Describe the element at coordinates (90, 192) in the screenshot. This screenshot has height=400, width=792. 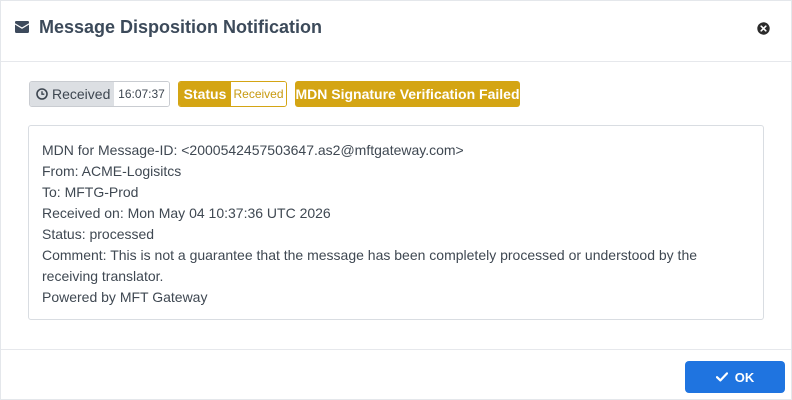
I see `to-line: To: MFTG-Prod` at that location.